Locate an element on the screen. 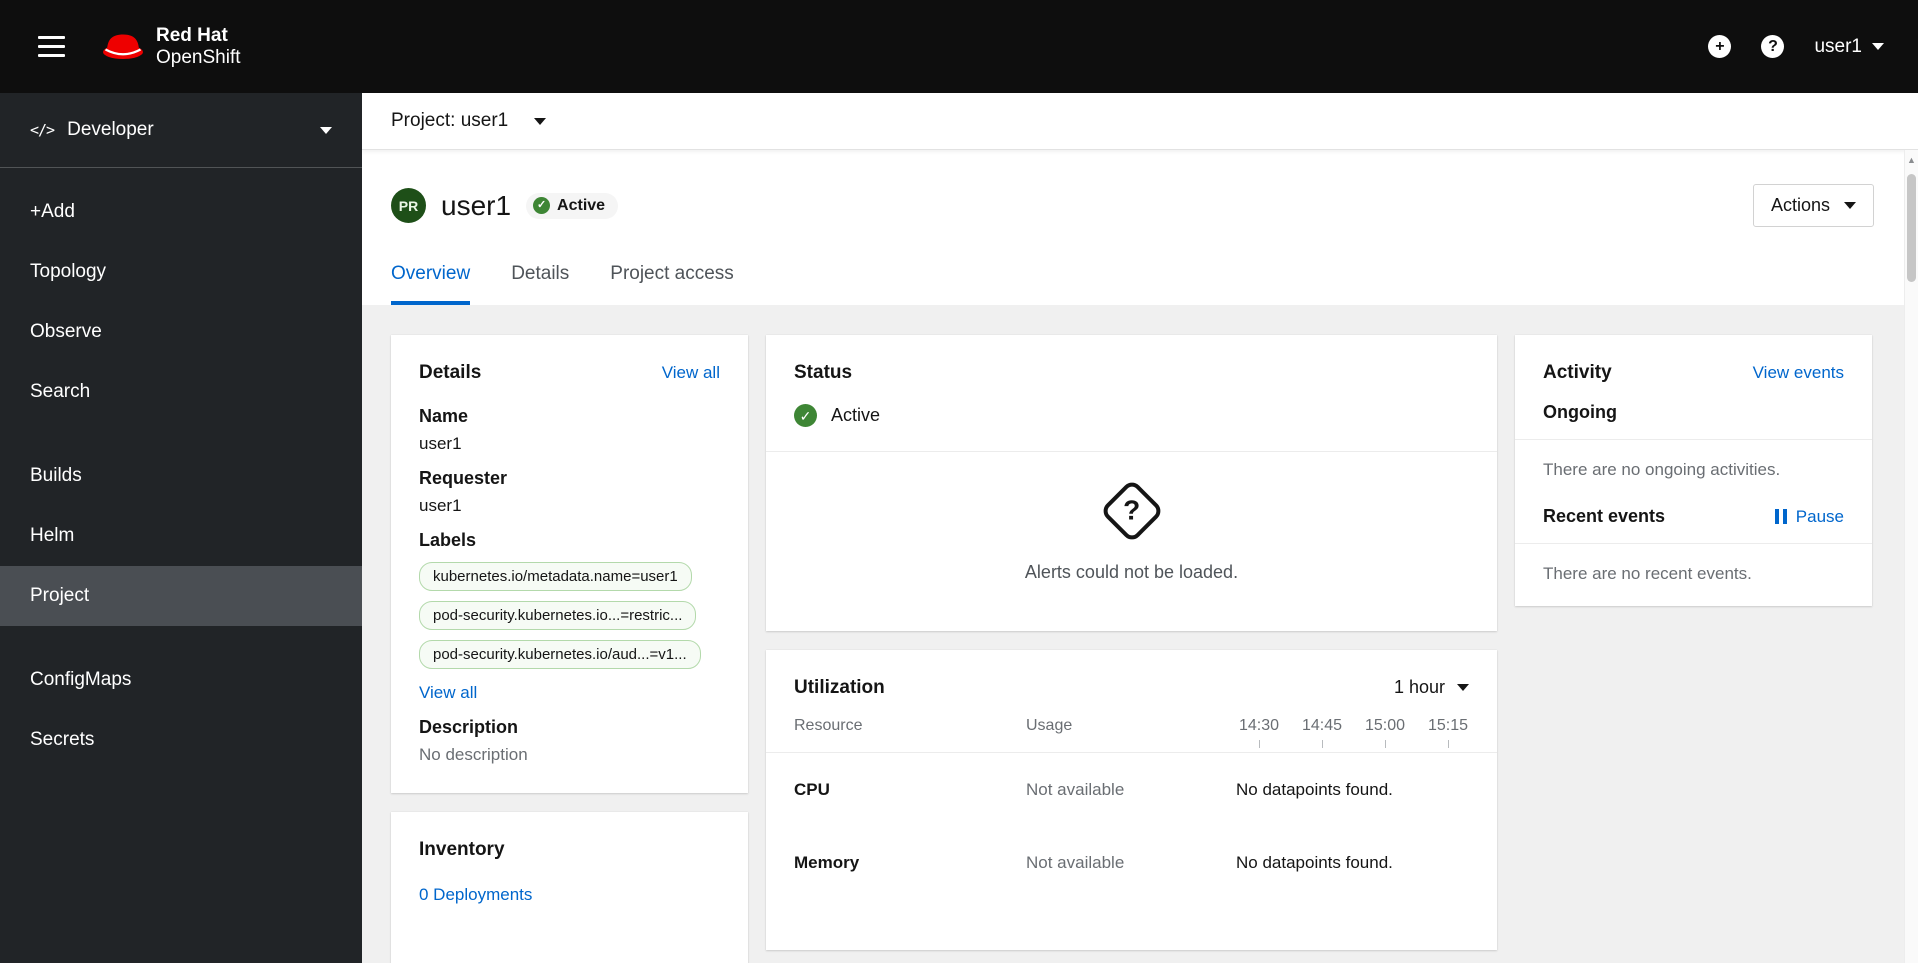 The image size is (1918, 963). redhat-logo-icon is located at coordinates (123, 46).